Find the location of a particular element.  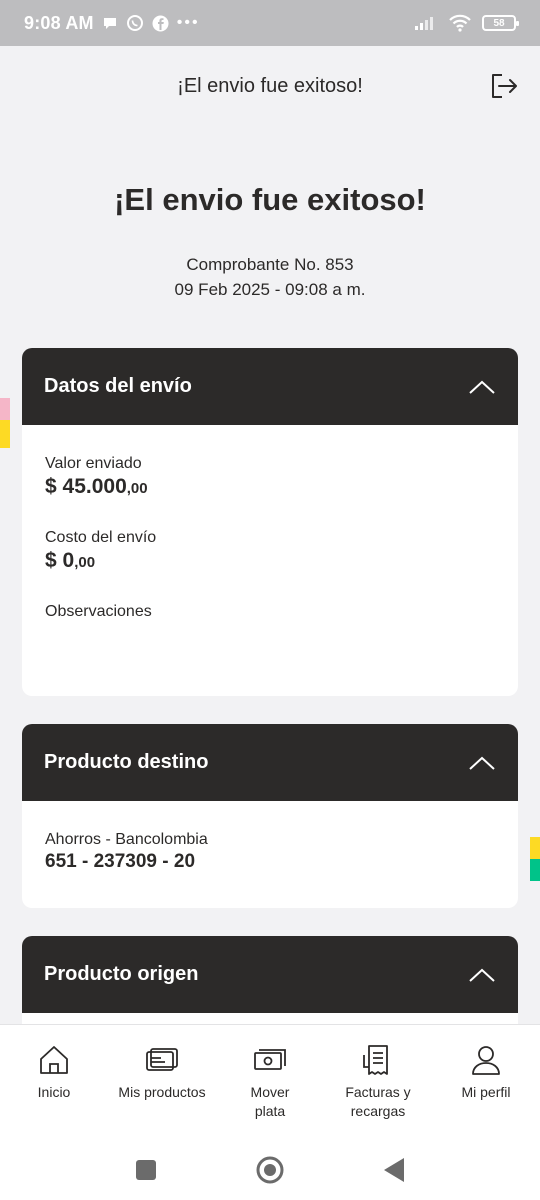

signal-icon is located at coordinates (424, 23).